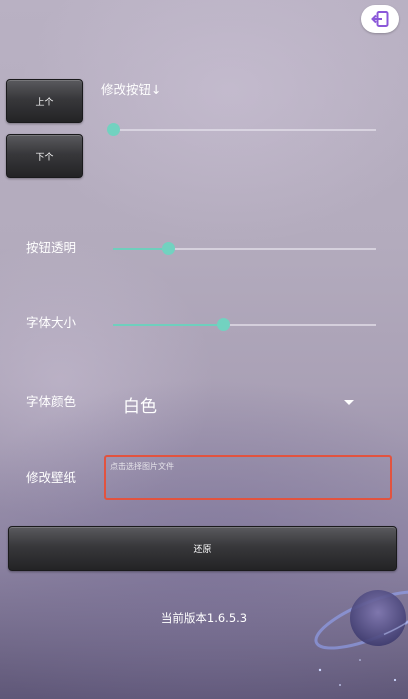 The image size is (408, 699). What do you see at coordinates (131, 89) in the screenshot?
I see `modify-button-label: 修改按钮↓` at bounding box center [131, 89].